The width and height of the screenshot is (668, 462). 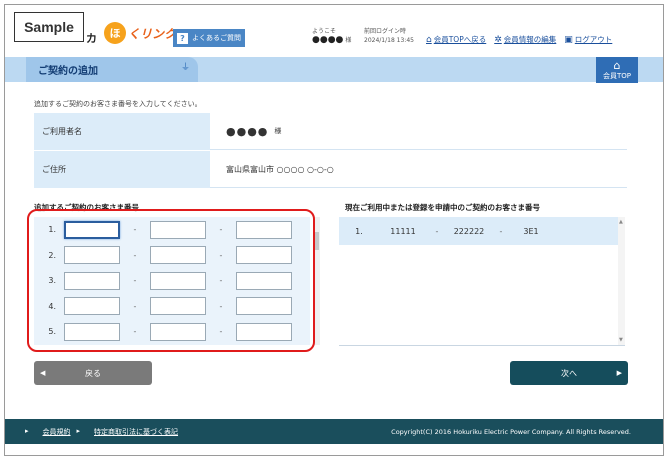 I want to click on info-label: ご利用者名, so click(x=122, y=131).